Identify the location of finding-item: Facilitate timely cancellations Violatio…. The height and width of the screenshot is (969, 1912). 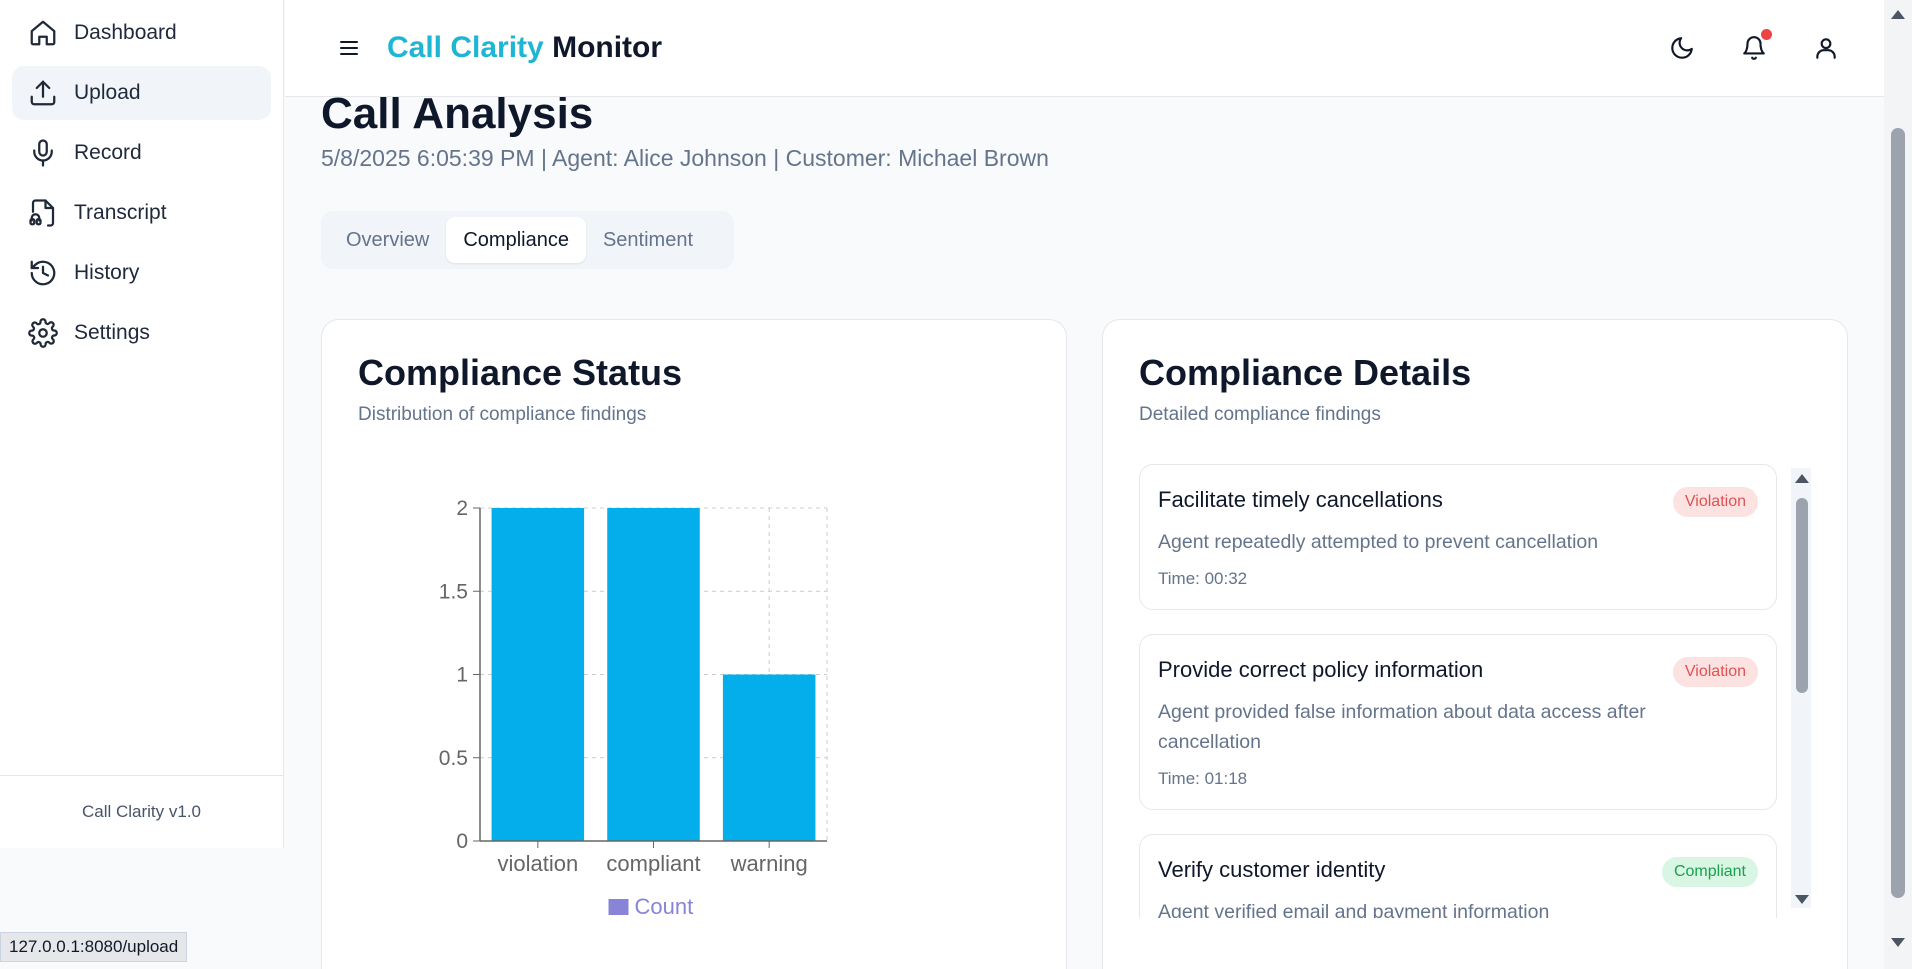
(1458, 537).